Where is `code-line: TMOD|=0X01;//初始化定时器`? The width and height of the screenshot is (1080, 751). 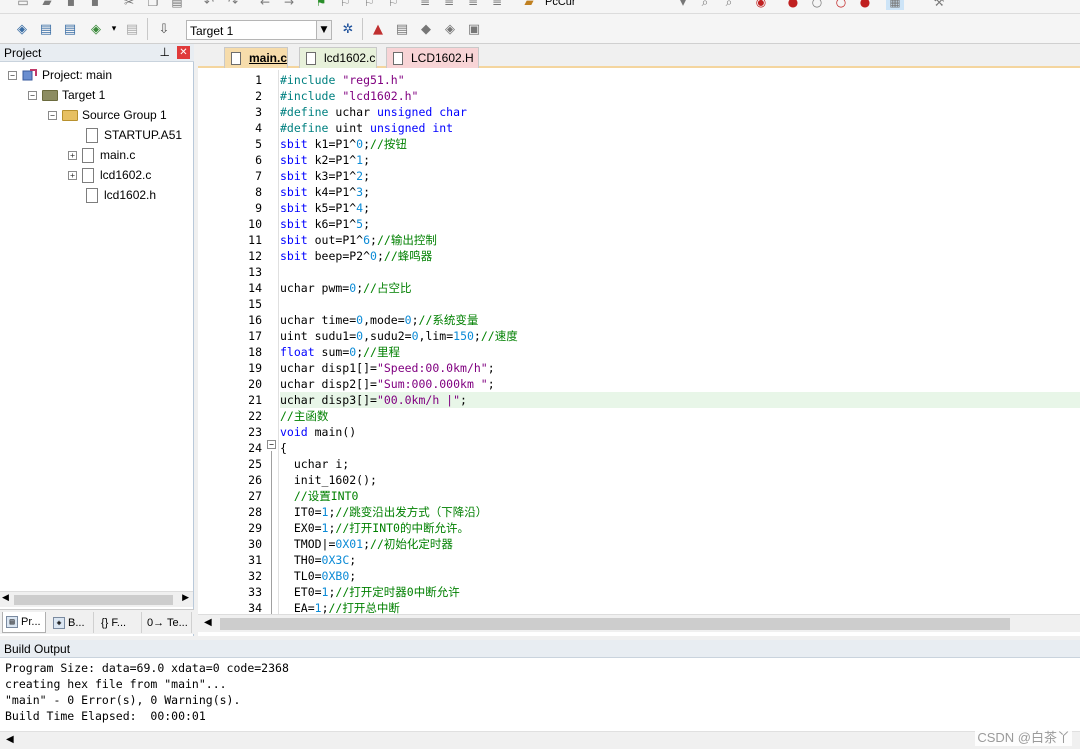 code-line: TMOD|=0X01;//初始化定时器 is located at coordinates (366, 544).